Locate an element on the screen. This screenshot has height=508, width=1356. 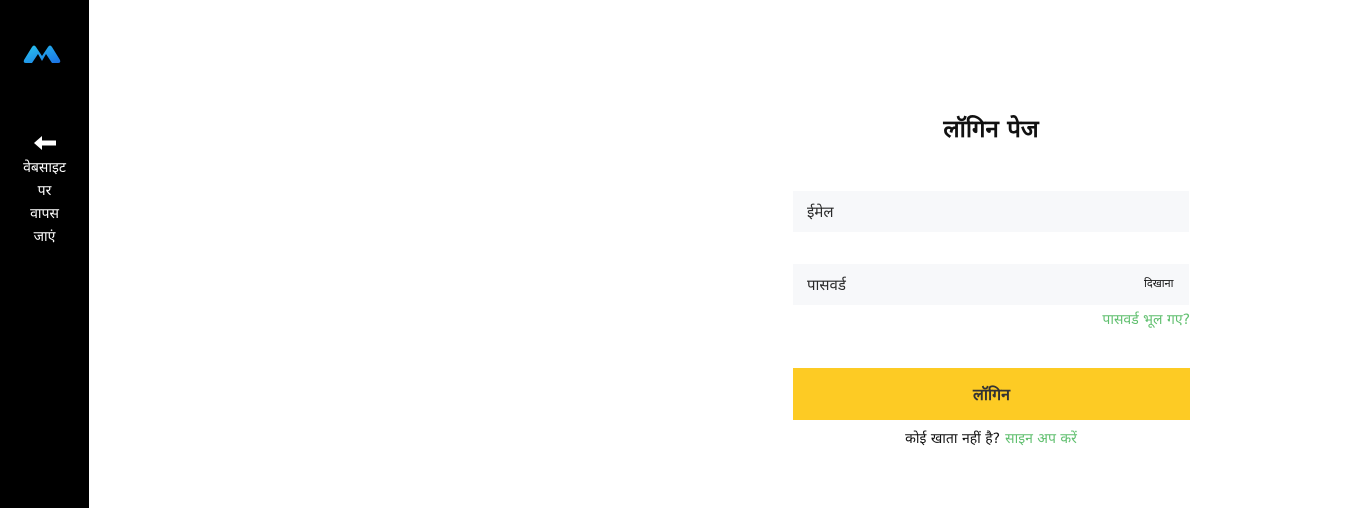
login-button: लॉगिन is located at coordinates (991, 394).